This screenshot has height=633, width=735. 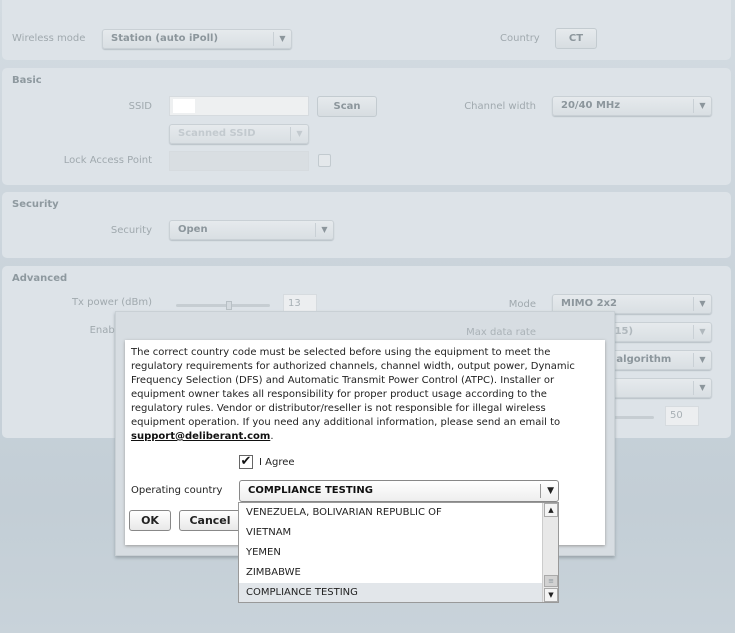 What do you see at coordinates (140, 106) in the screenshot?
I see `ssid-label: SSID` at bounding box center [140, 106].